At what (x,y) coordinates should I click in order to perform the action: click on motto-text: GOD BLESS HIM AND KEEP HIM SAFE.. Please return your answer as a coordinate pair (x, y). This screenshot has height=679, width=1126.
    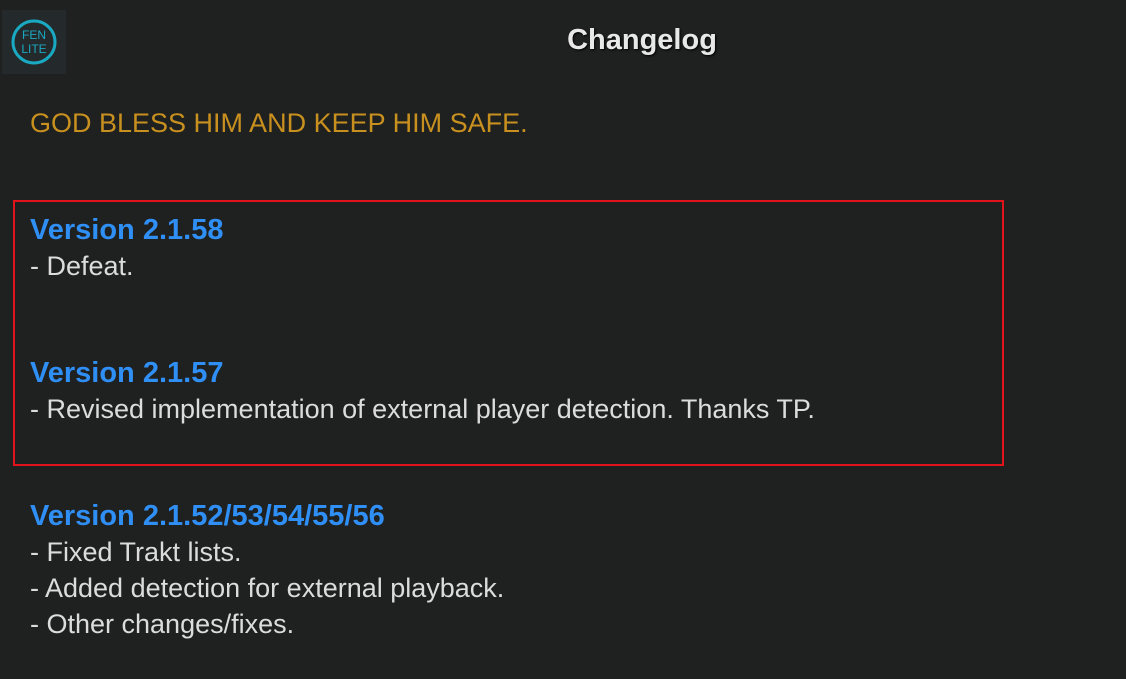
    Looking at the image, I should click on (279, 123).